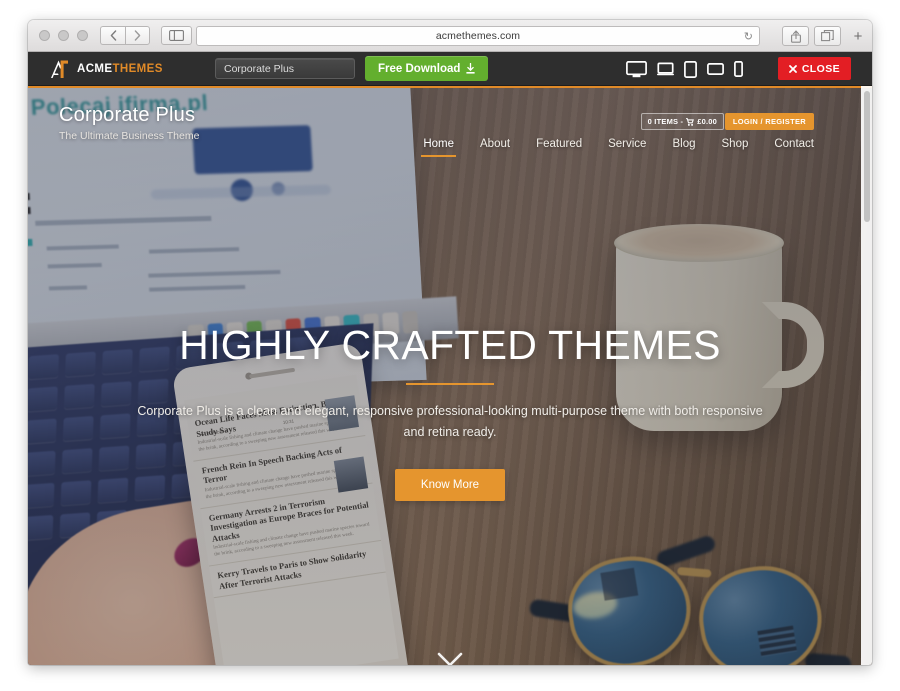  I want to click on nav-item-about: About, so click(495, 147).